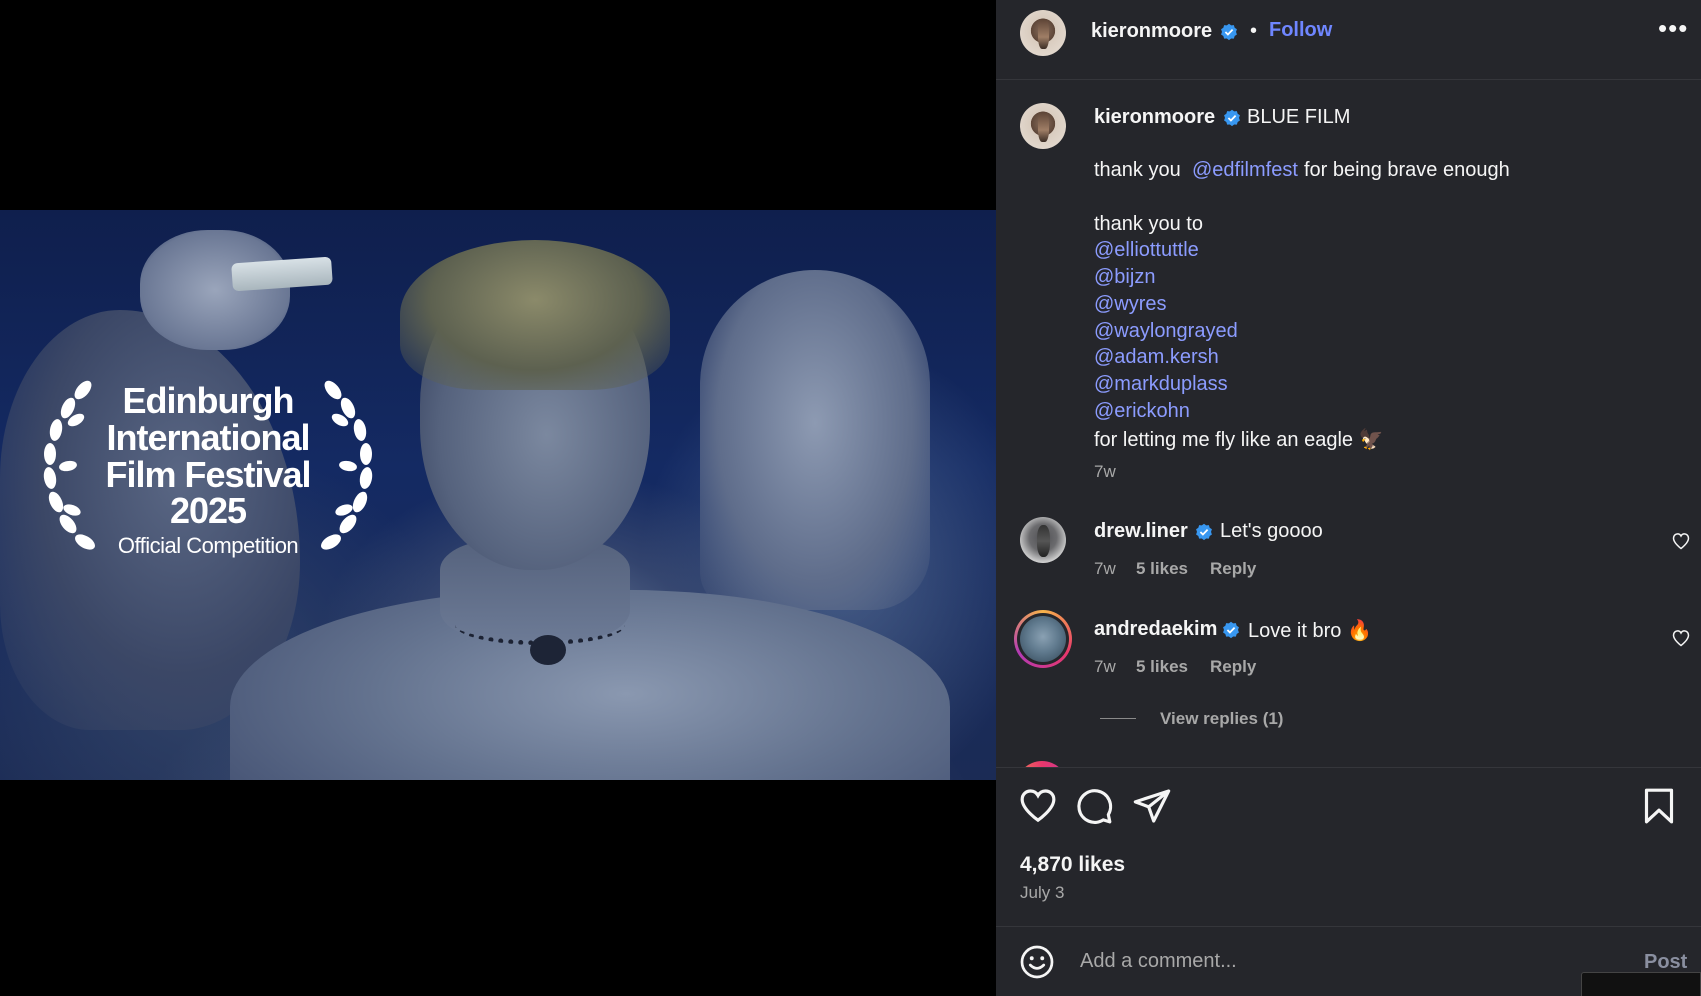 This screenshot has height=996, width=1701. Describe the element at coordinates (1043, 126) in the screenshot. I see `caption-author-avatar` at that location.